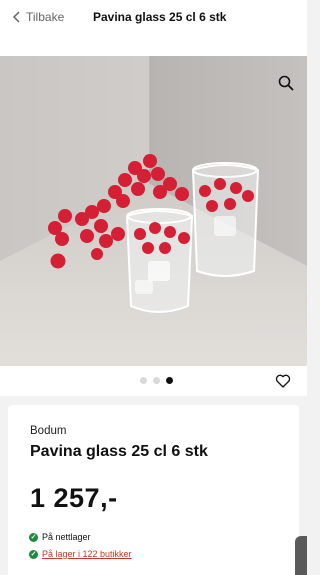 Image resolution: width=320 pixels, height=575 pixels. I want to click on product-brand: Bodum, so click(48, 431).